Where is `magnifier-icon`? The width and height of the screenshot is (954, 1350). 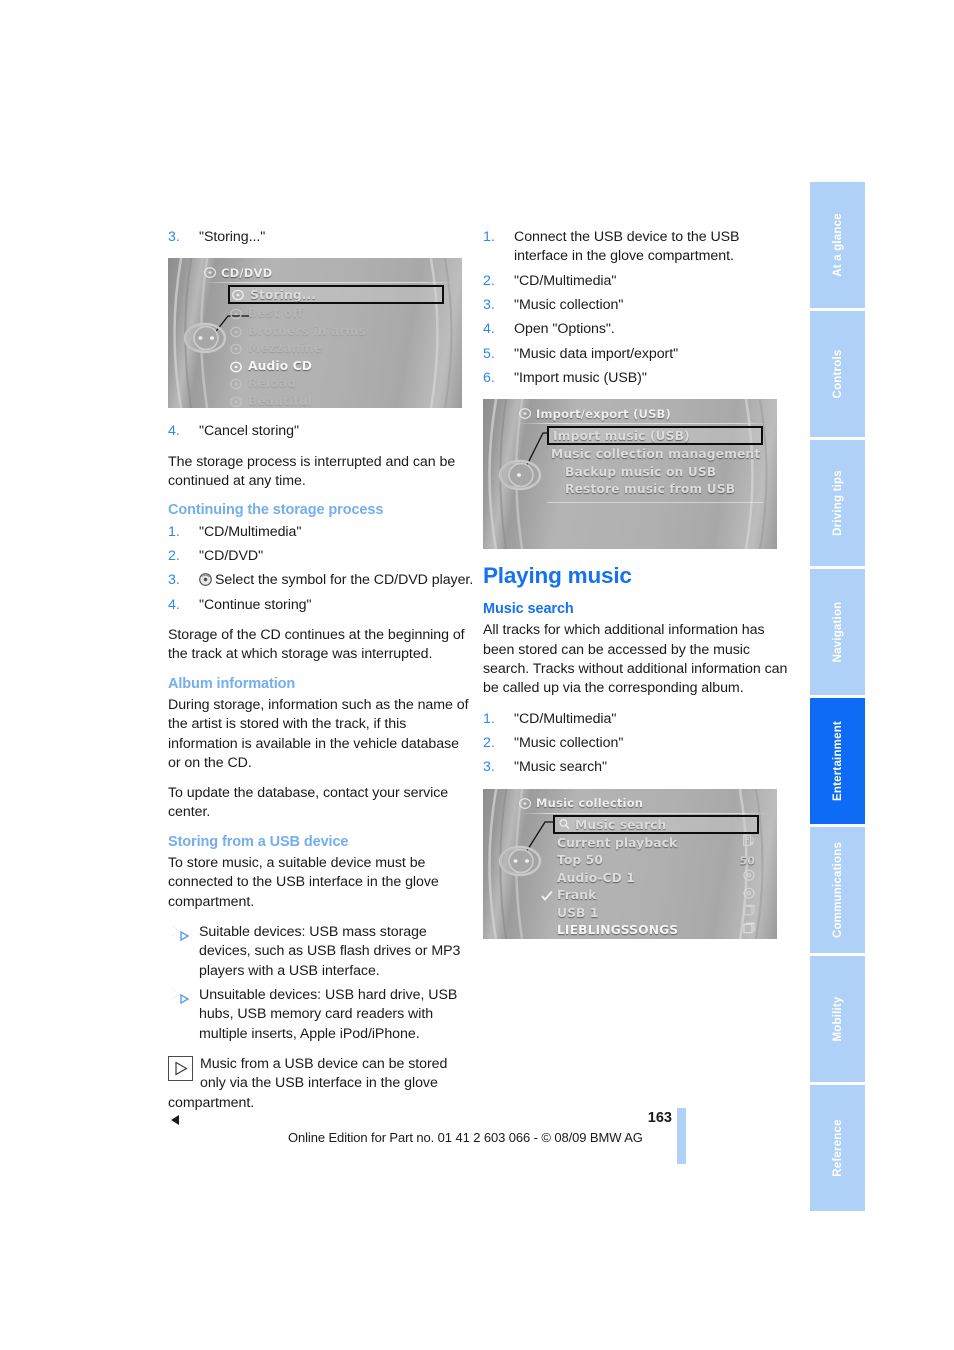 magnifier-icon is located at coordinates (564, 824).